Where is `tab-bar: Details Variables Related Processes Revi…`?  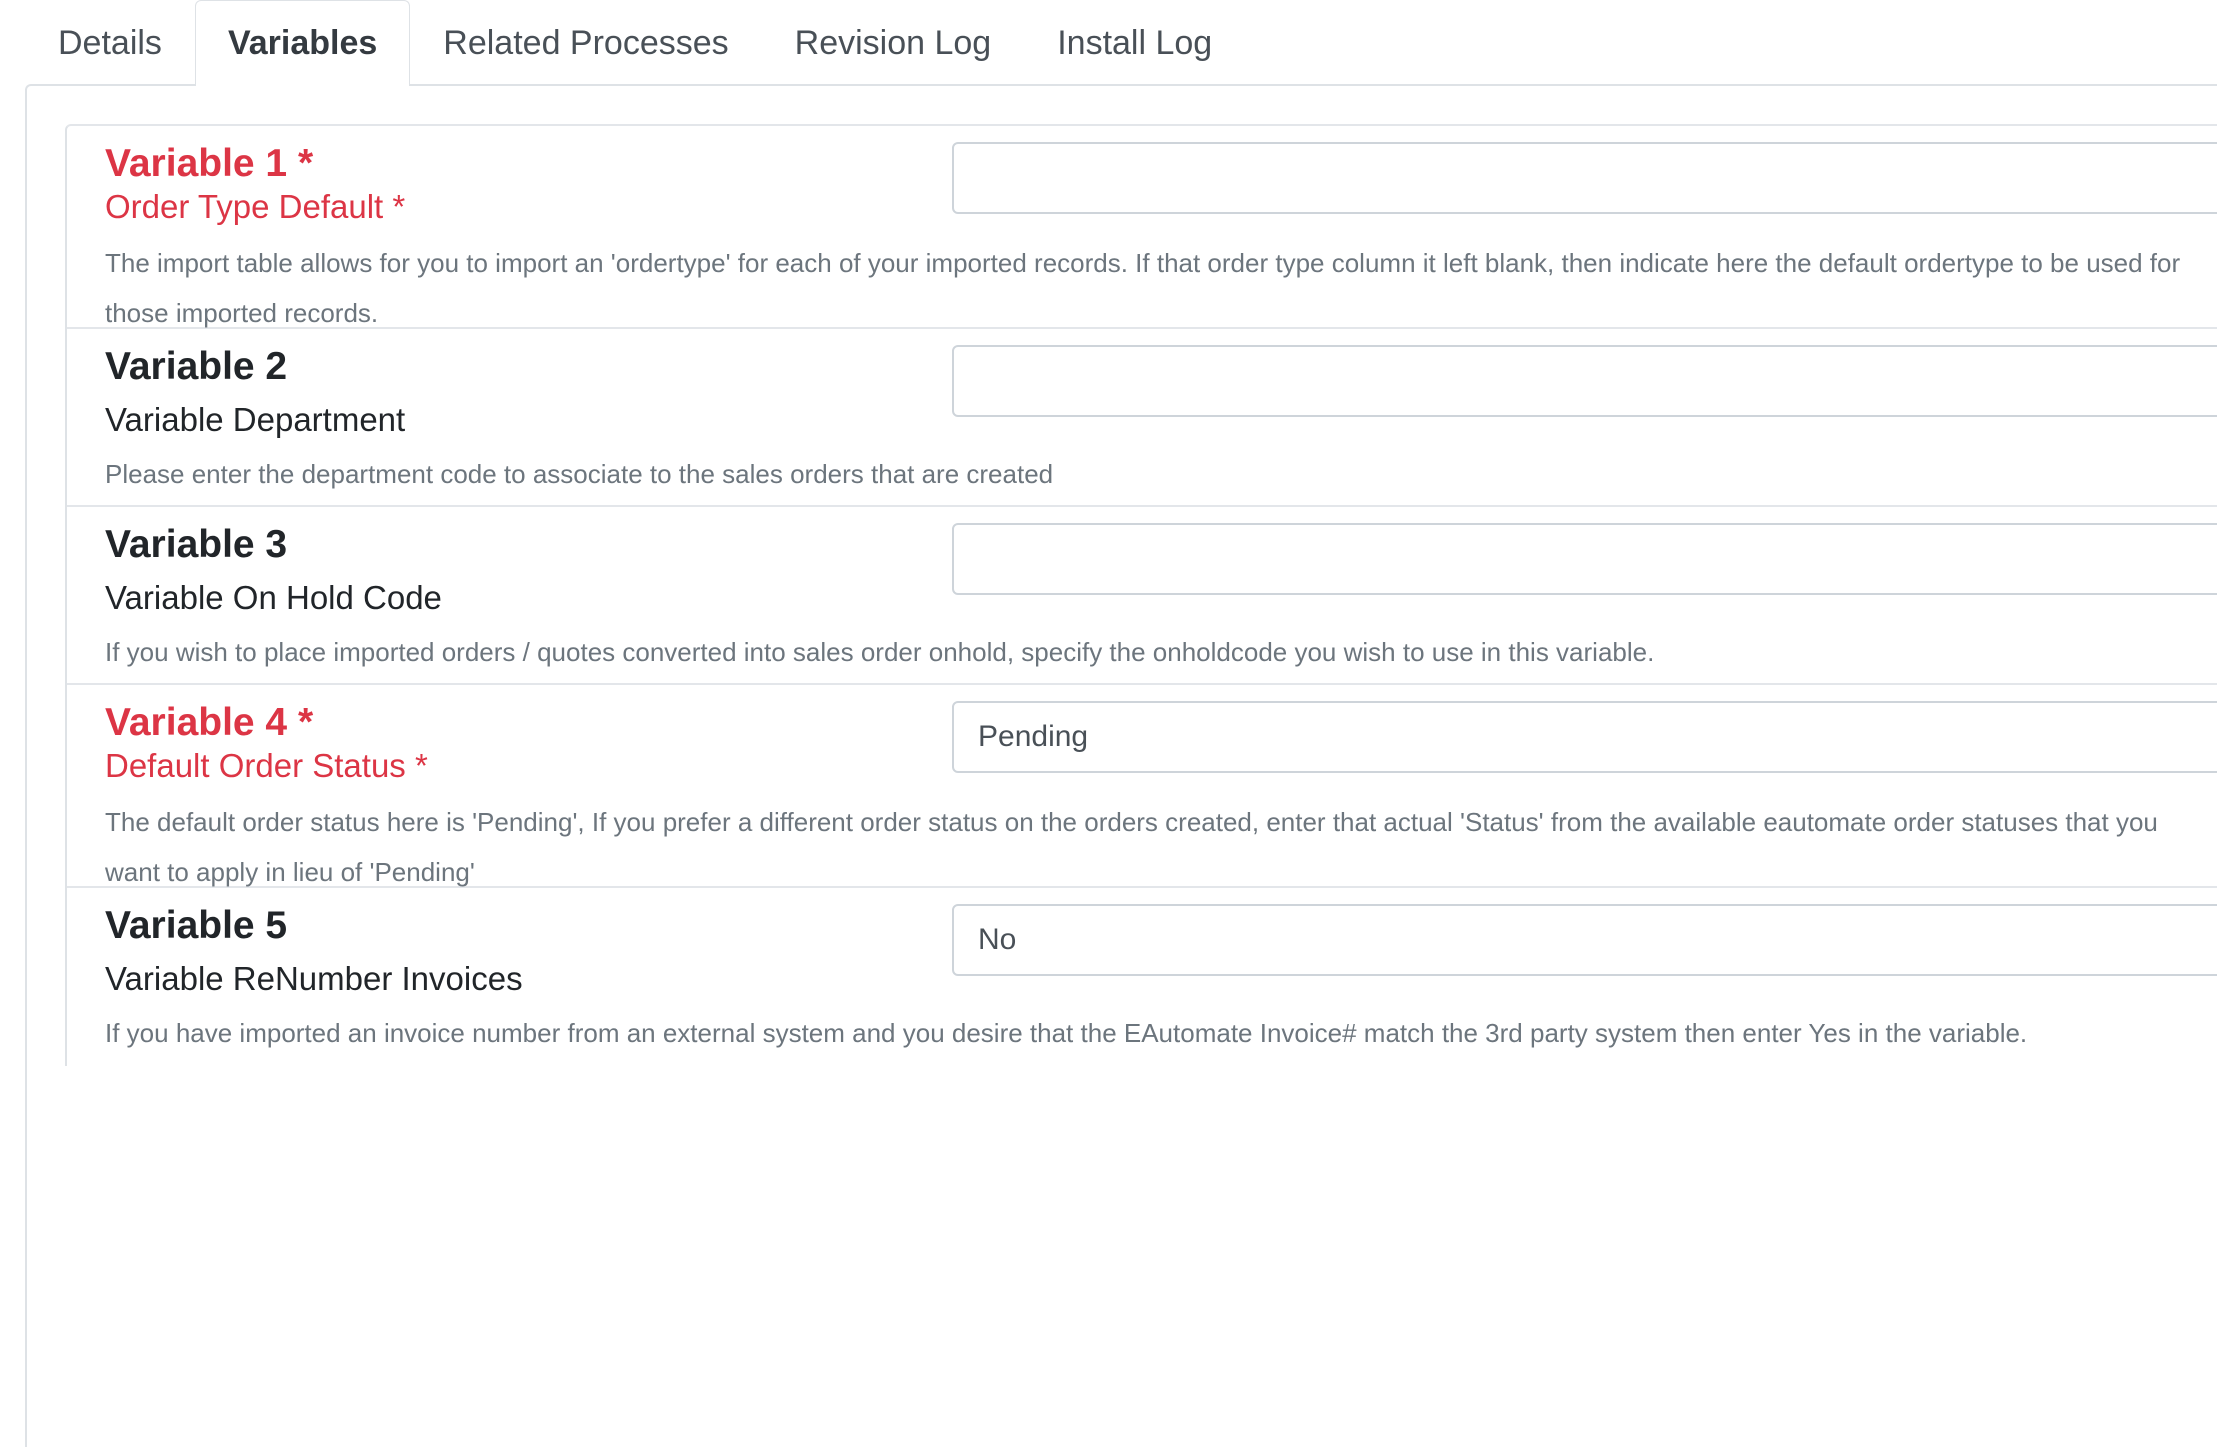 tab-bar: Details Variables Related Processes Revi… is located at coordinates (635, 43).